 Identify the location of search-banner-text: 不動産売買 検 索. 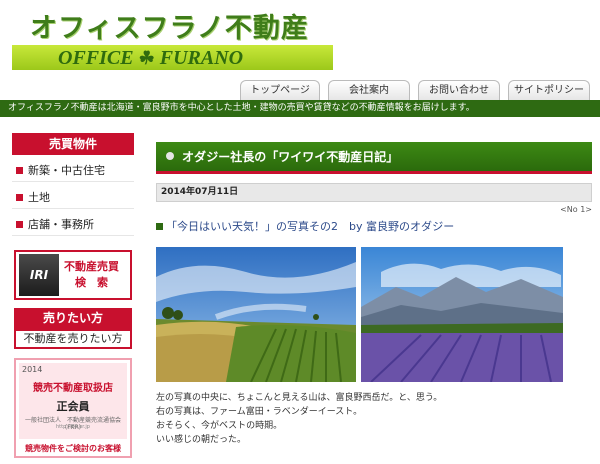
(91, 275).